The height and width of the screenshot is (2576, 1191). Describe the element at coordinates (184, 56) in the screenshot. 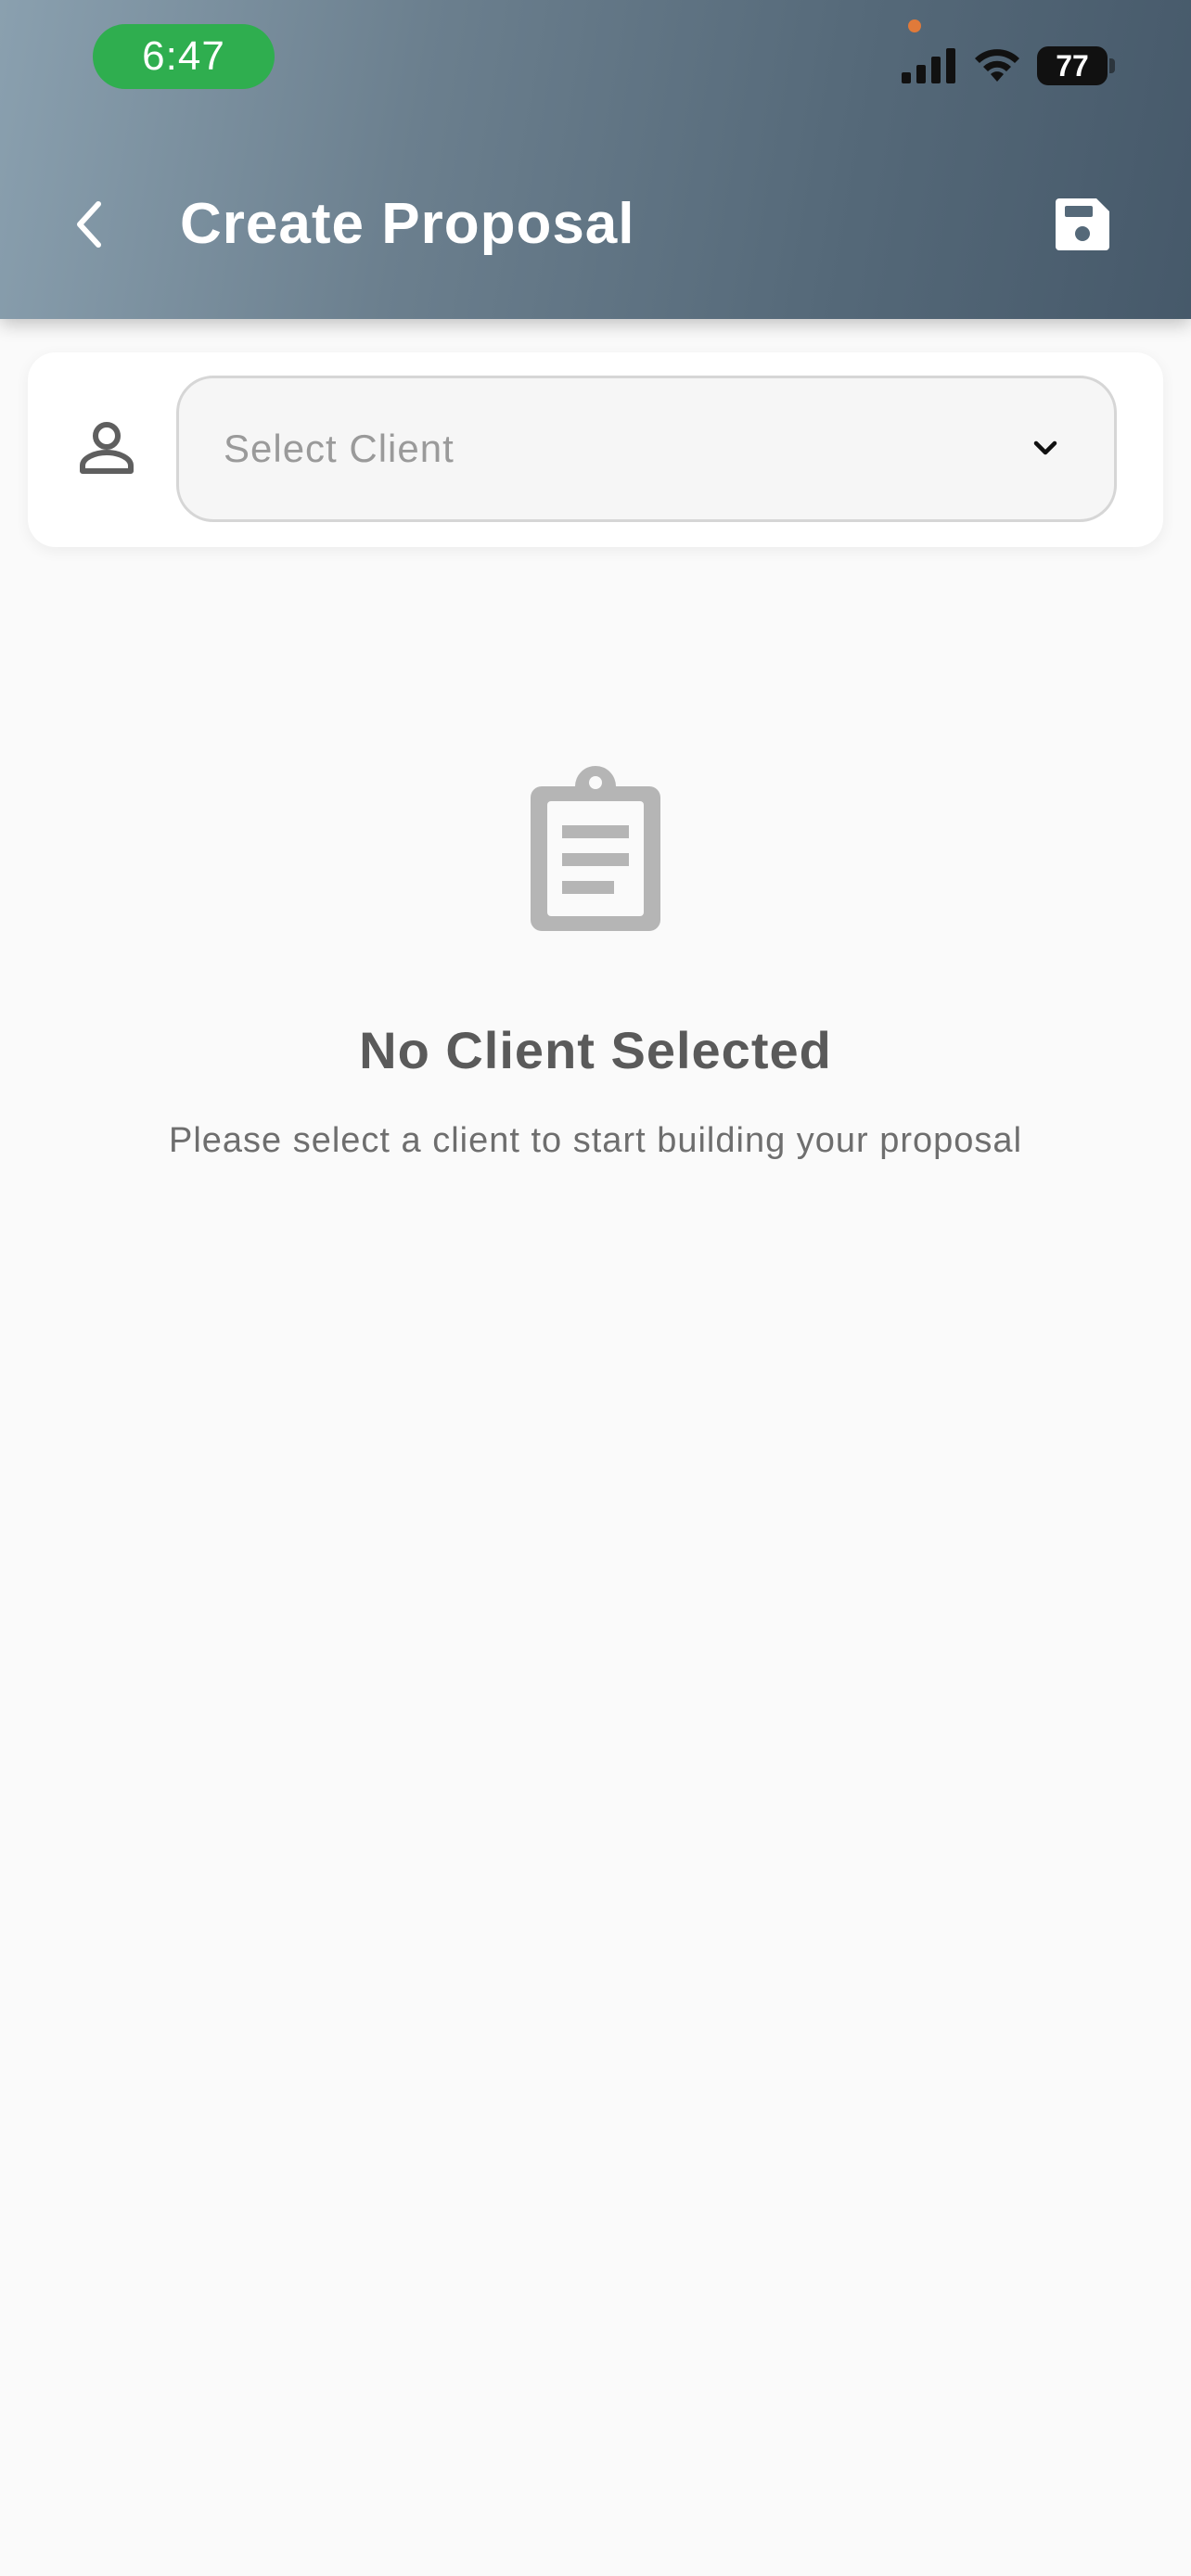

I see `status-time: 6:47` at that location.